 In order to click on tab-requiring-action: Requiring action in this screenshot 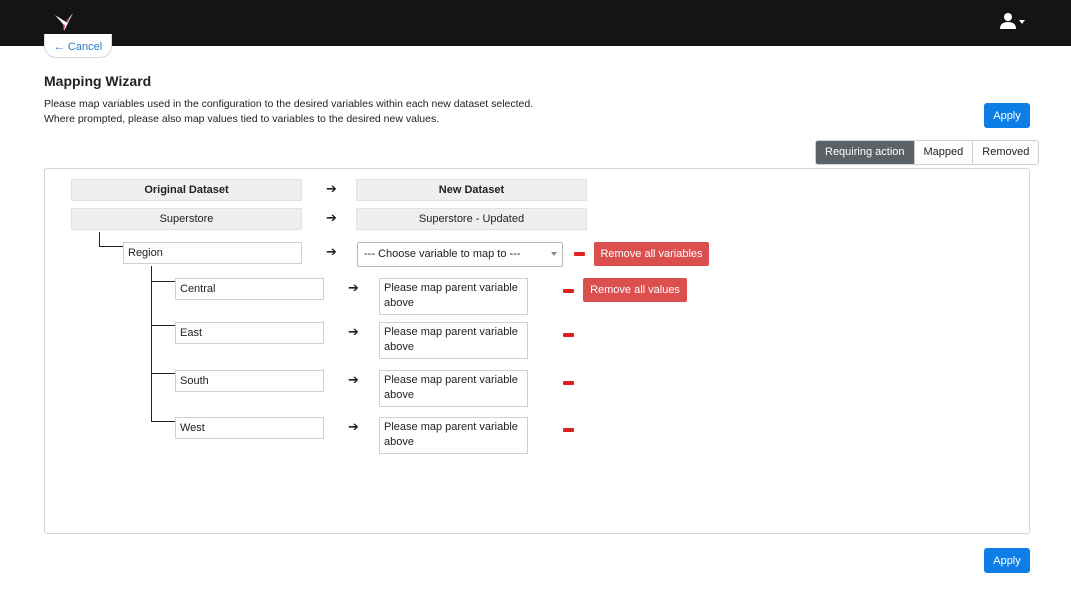, I will do `click(865, 152)`.